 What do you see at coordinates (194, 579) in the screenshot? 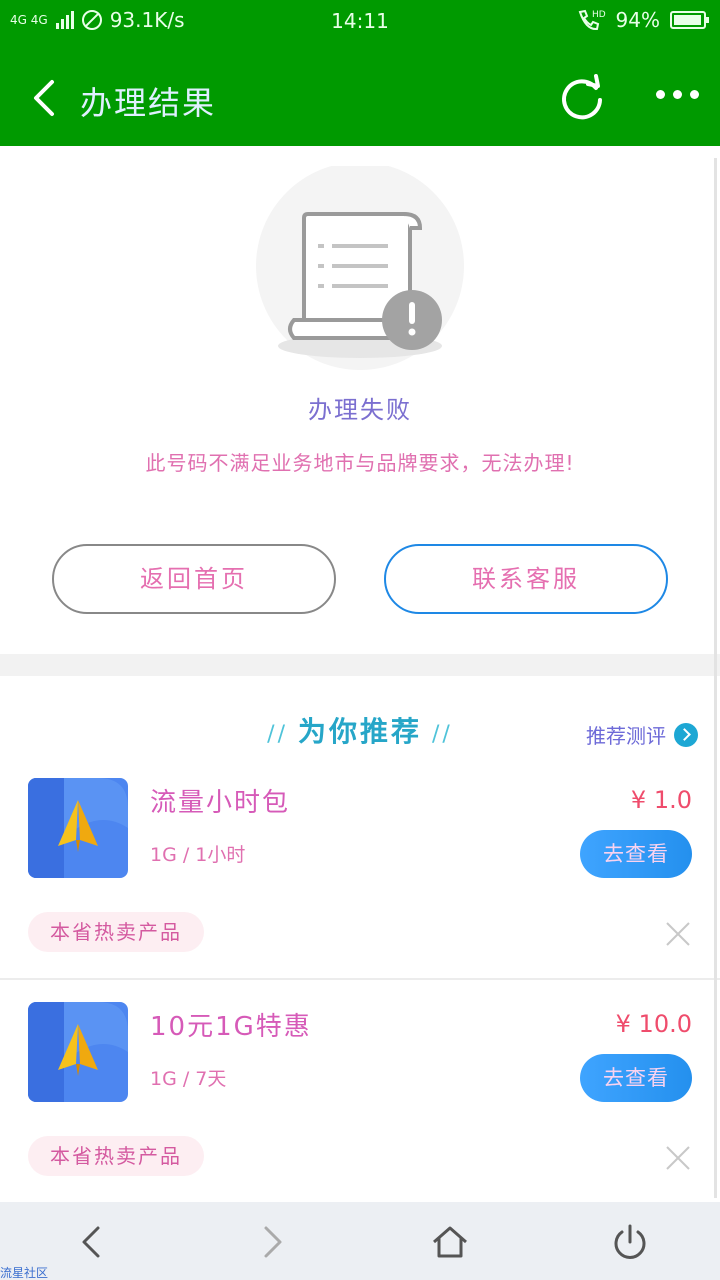
I see `back-home-button: 返回首页` at bounding box center [194, 579].